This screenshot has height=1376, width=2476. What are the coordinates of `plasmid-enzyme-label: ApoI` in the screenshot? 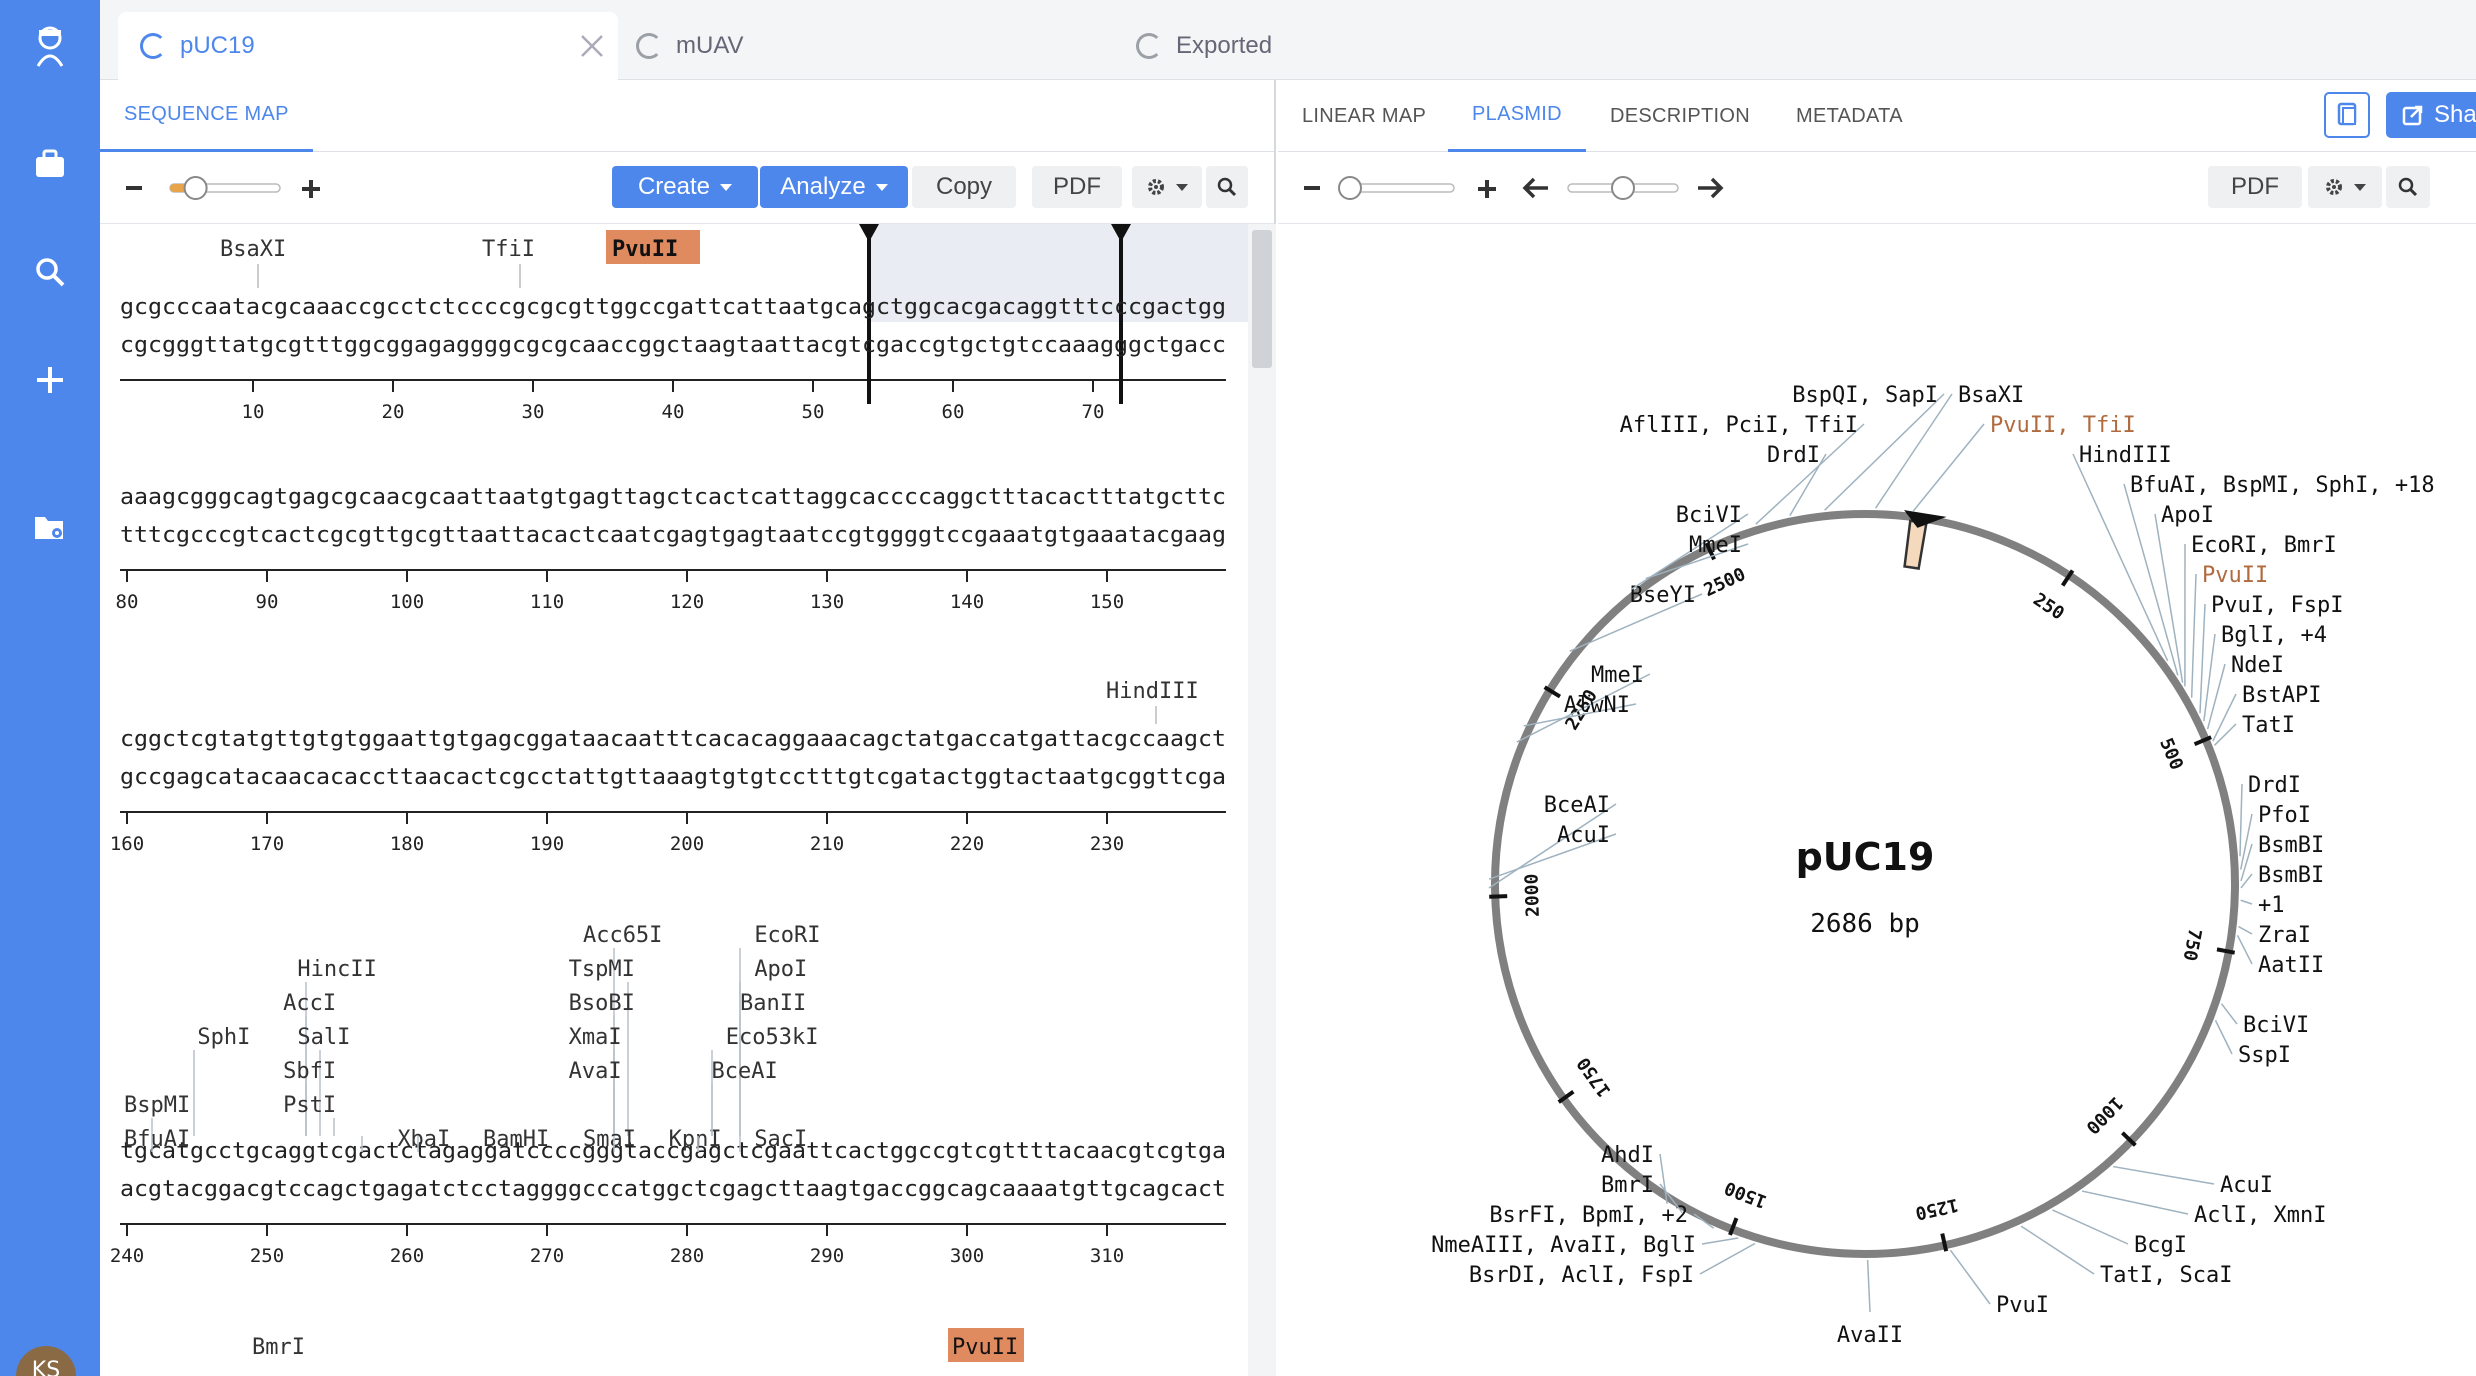 It's located at (2187, 515).